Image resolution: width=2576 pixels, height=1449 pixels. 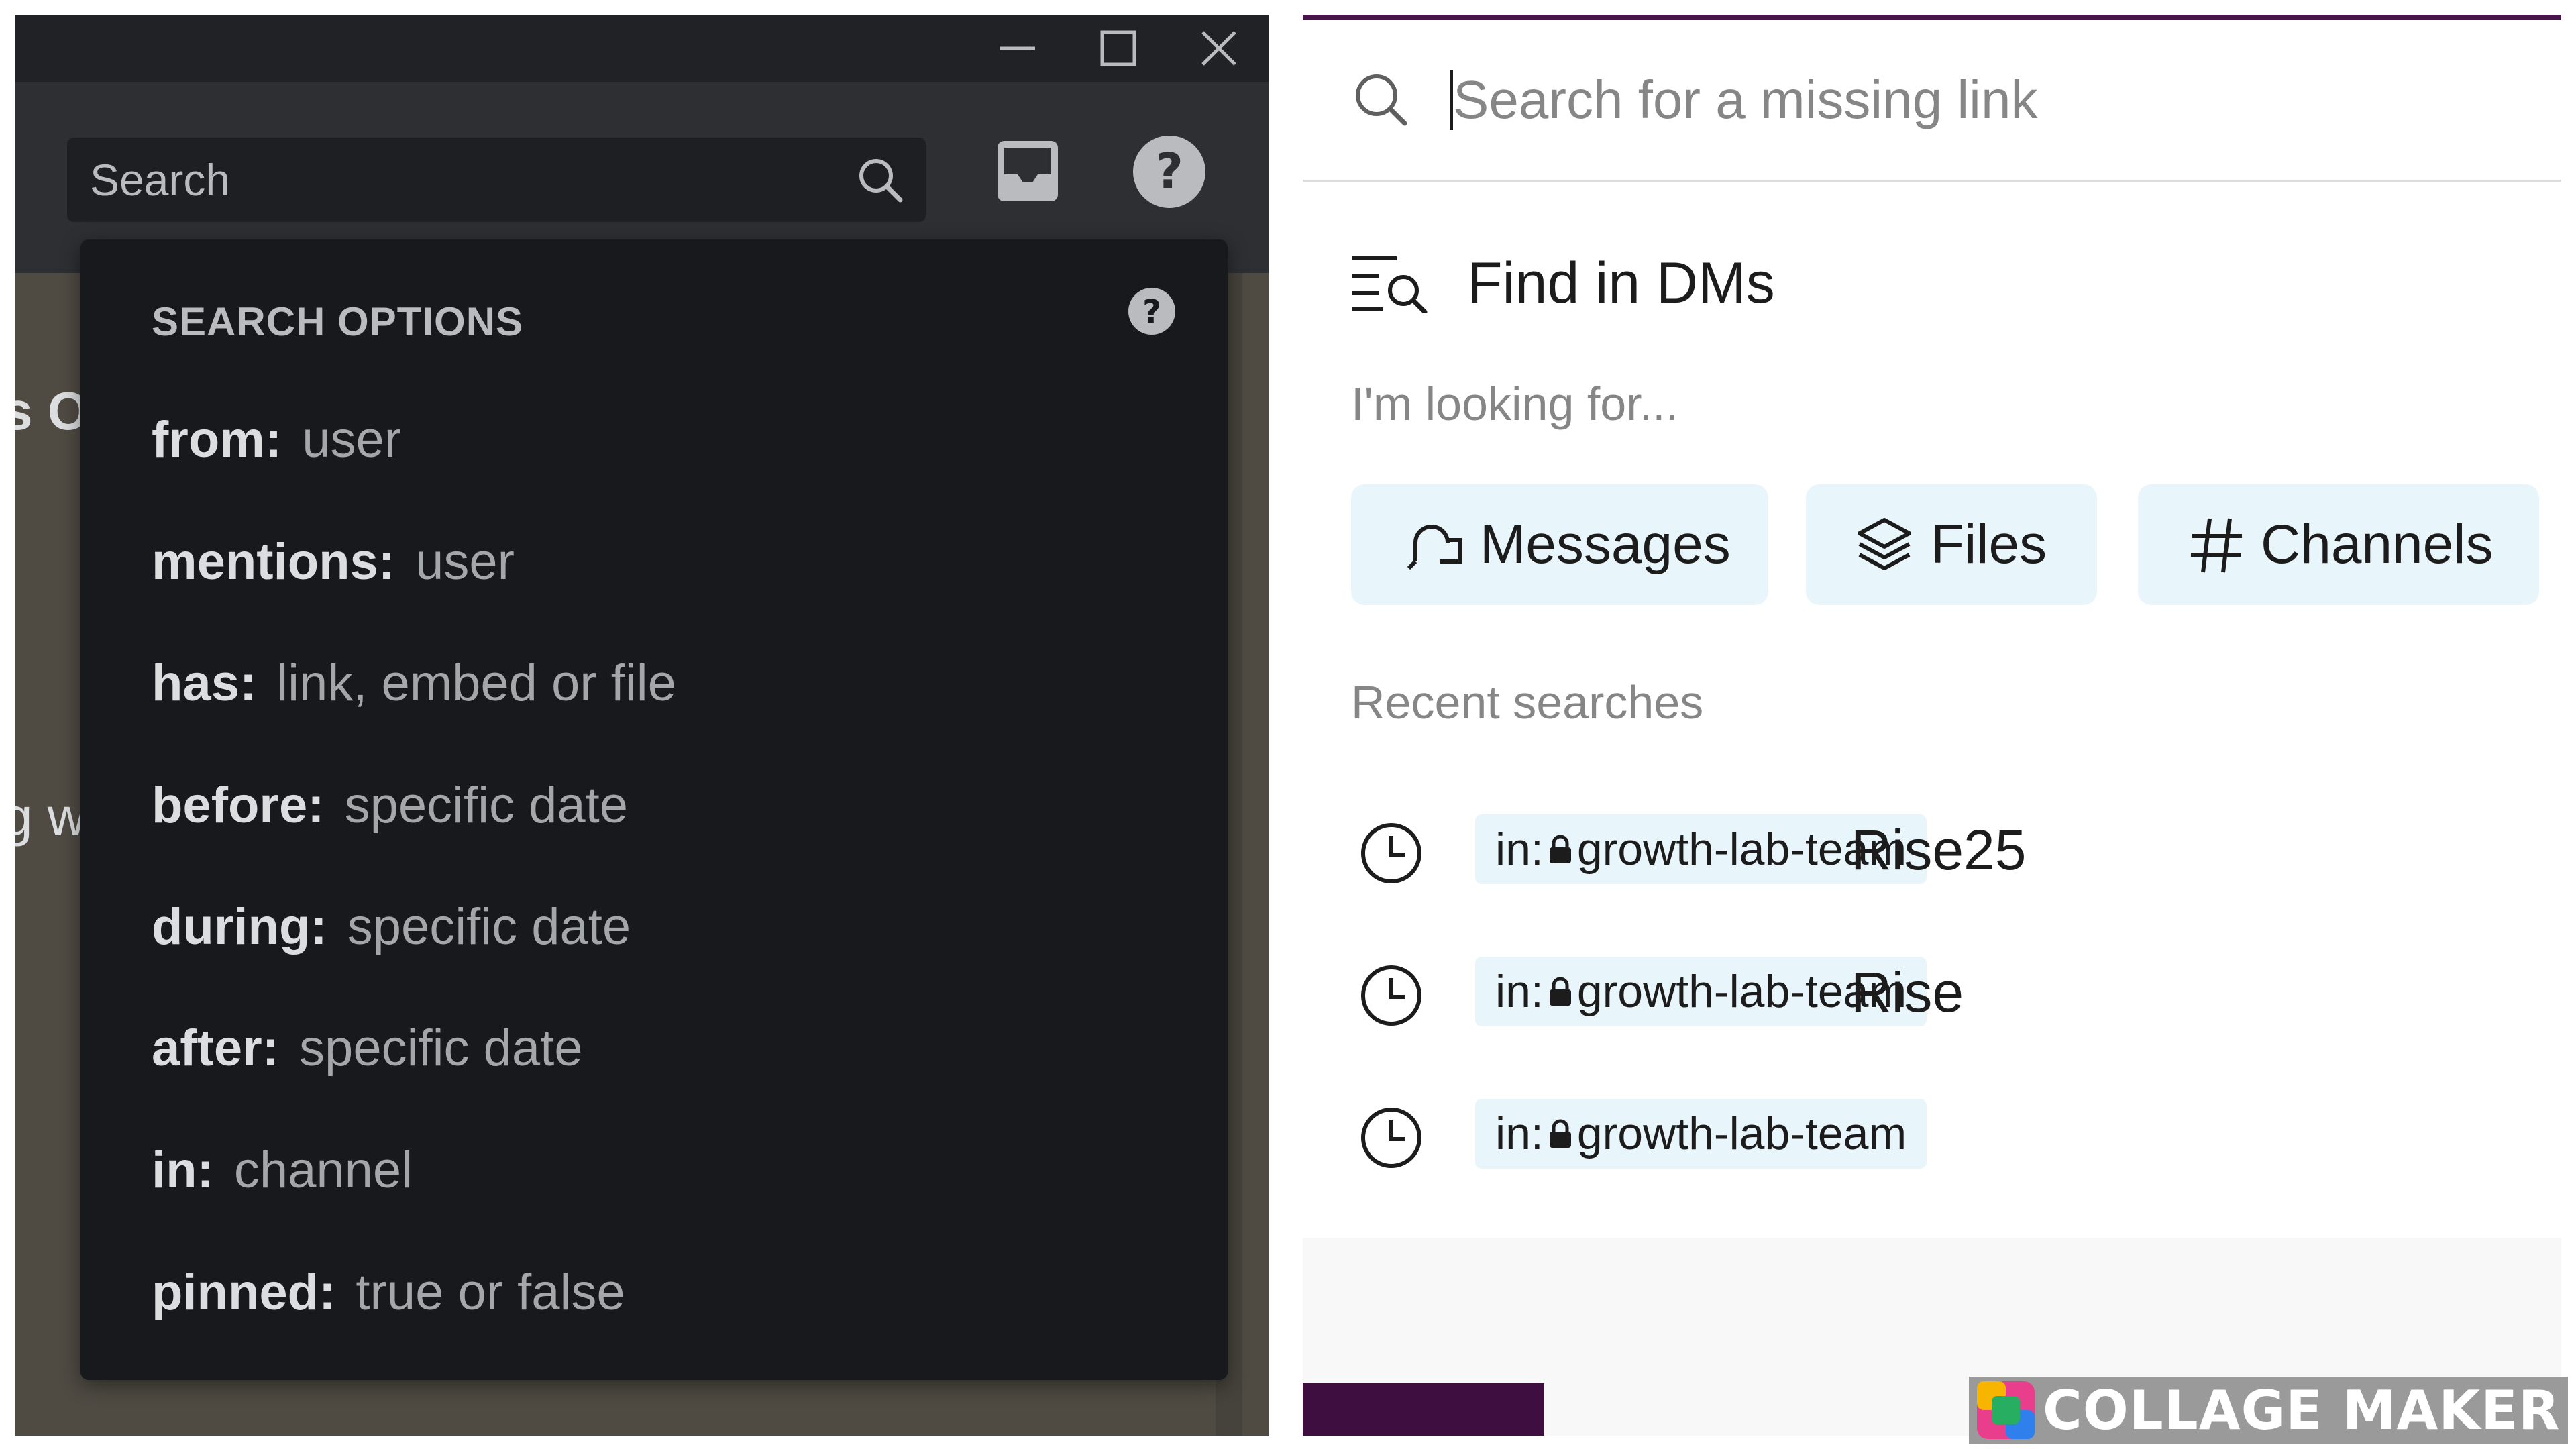 I want to click on minimize-button, so click(x=1017, y=48).